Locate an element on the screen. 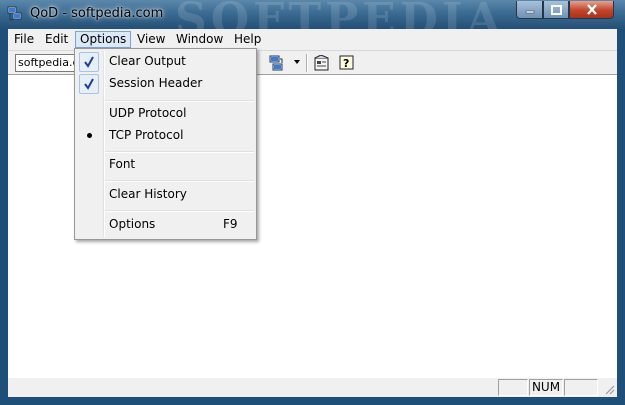 The height and width of the screenshot is (405, 625). window-title: QoD - softpedia.com is located at coordinates (97, 13).